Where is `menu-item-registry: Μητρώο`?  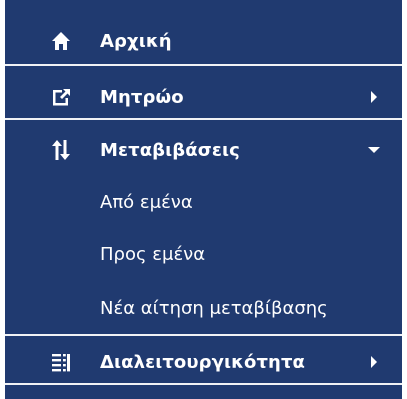
menu-item-registry: Μητρώο is located at coordinates (203, 97).